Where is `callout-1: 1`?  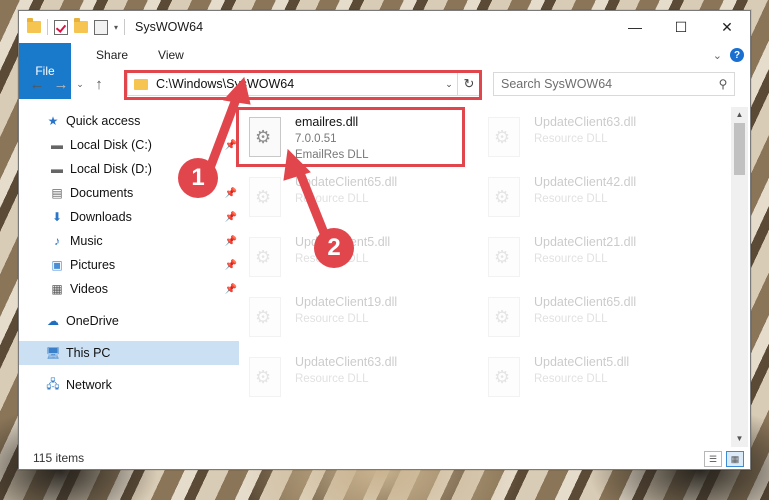 callout-1: 1 is located at coordinates (198, 178).